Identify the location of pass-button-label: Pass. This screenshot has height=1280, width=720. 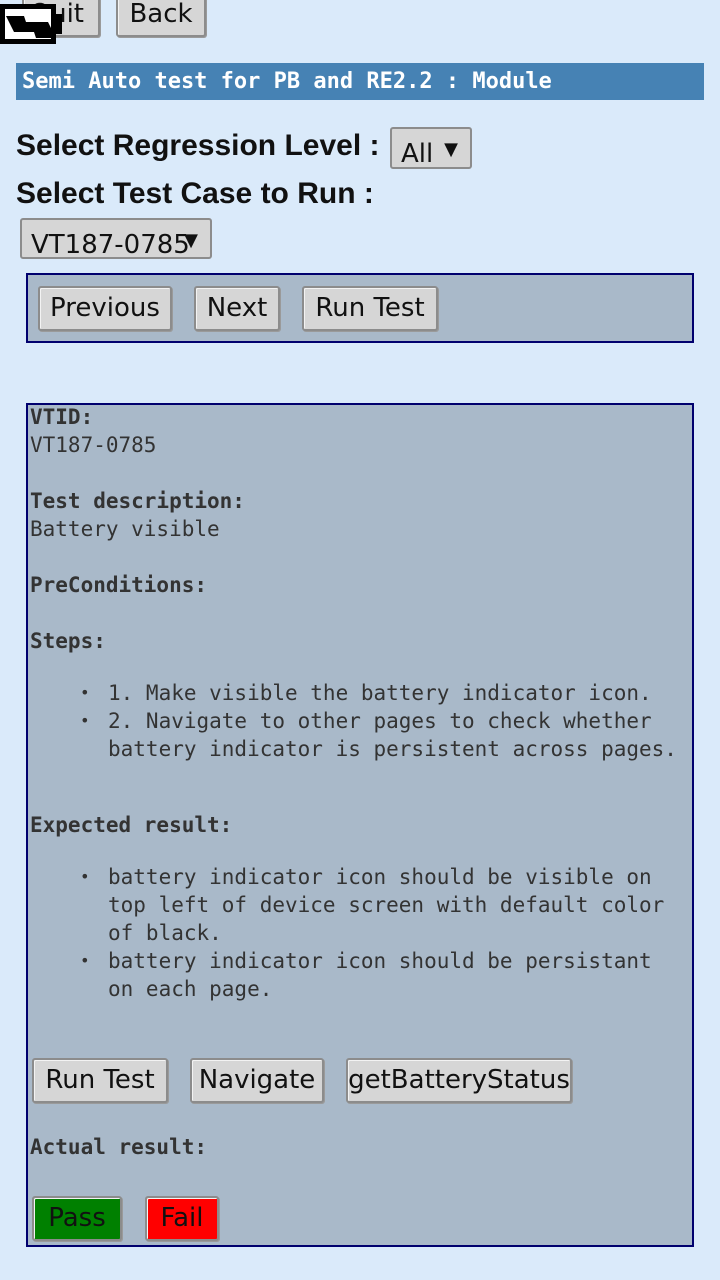
(77, 1218).